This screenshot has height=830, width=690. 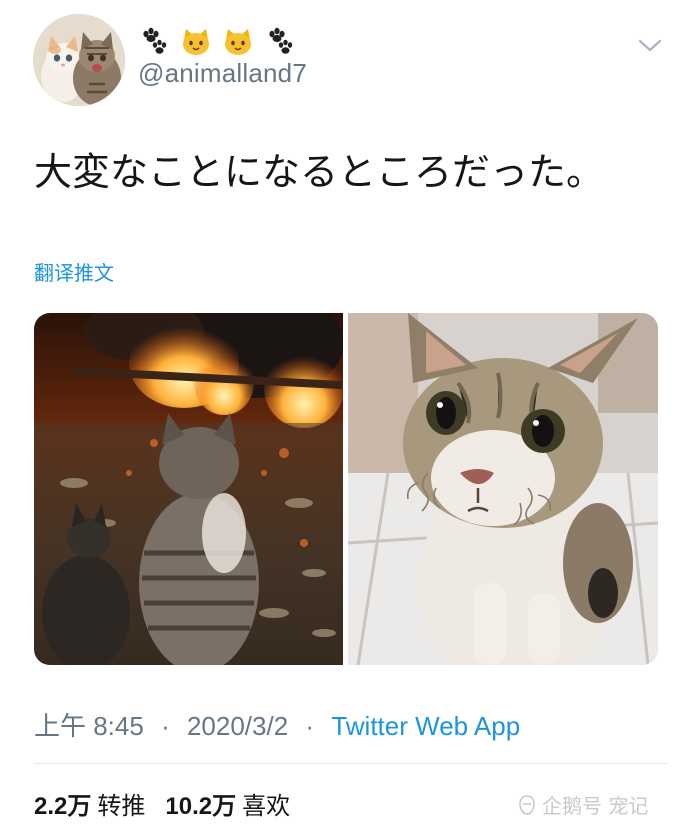 What do you see at coordinates (121, 806) in the screenshot?
I see `retweets-label: 转推` at bounding box center [121, 806].